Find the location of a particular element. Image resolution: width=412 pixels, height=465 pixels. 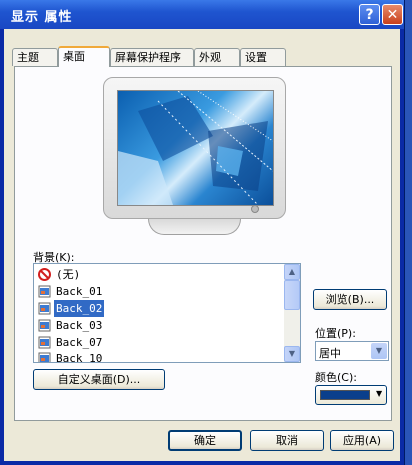

position-label: 位置(P): is located at coordinates (335, 333).